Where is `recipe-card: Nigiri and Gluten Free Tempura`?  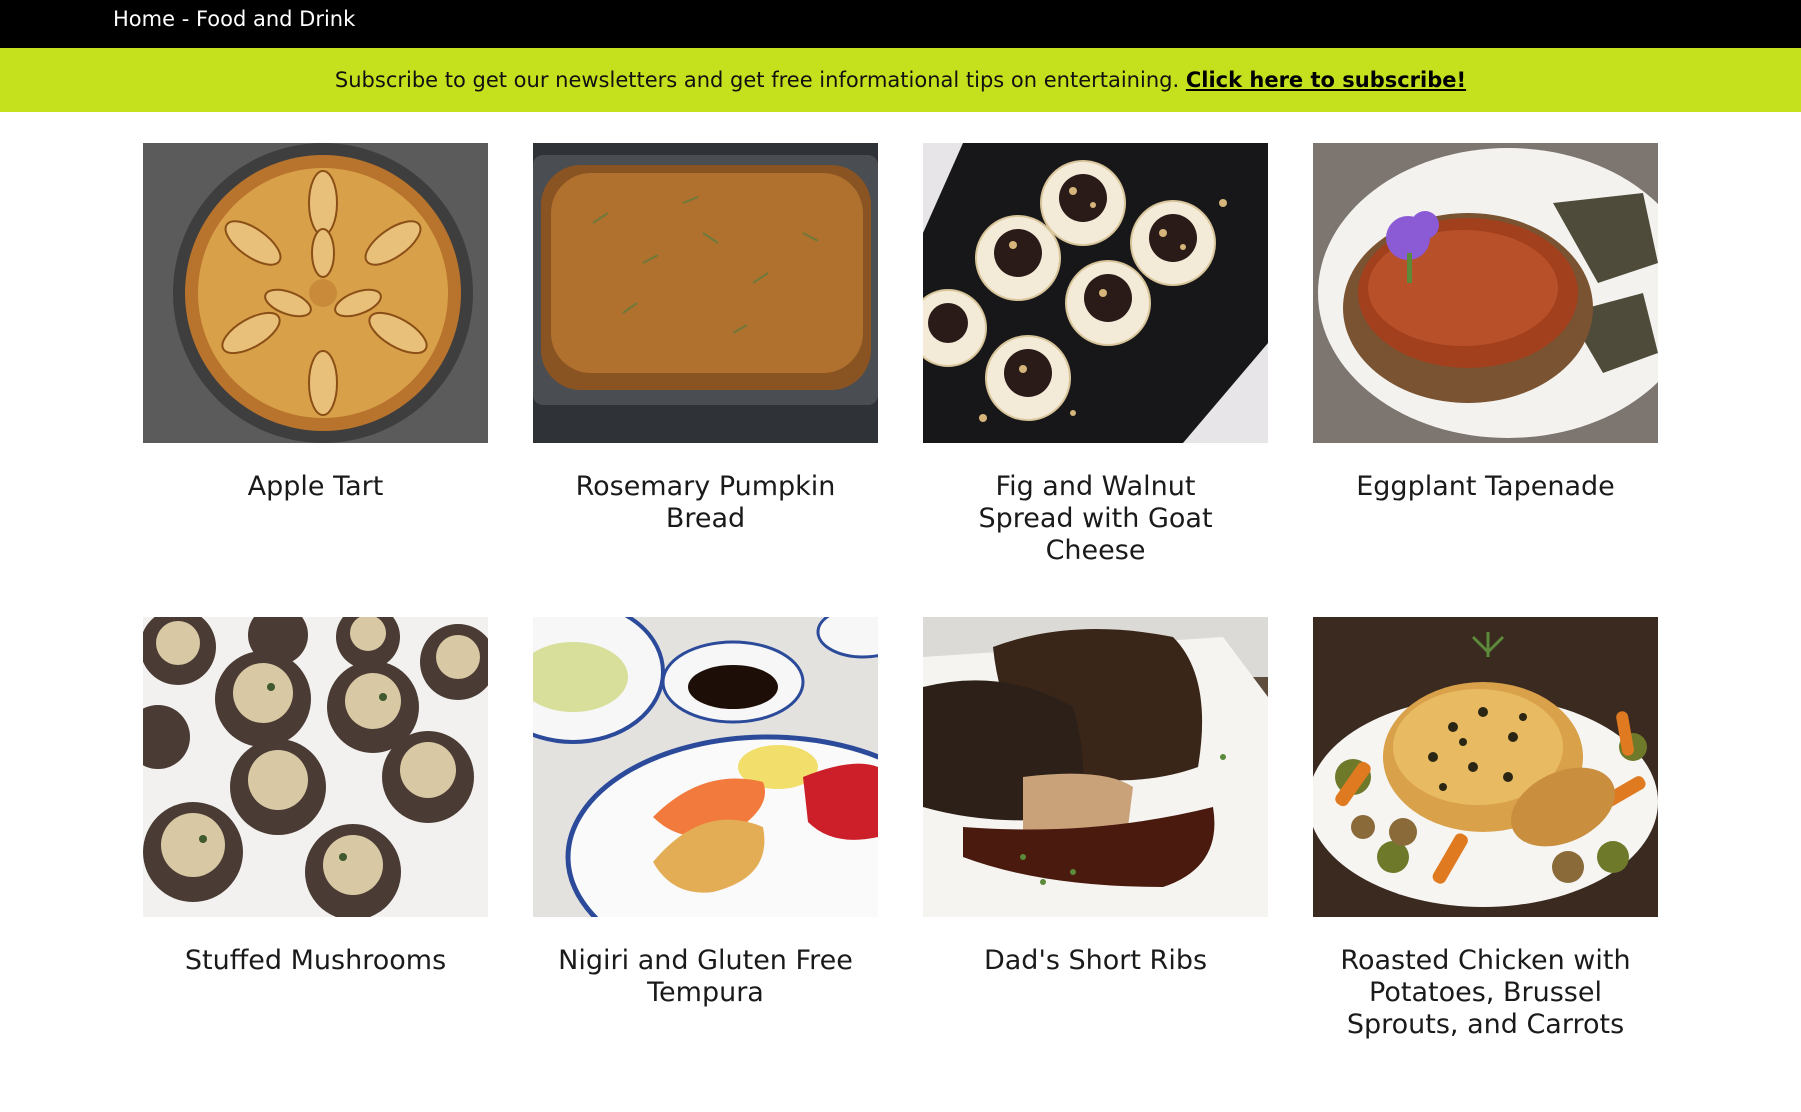 recipe-card: Nigiri and Gluten Free Tempura is located at coordinates (705, 813).